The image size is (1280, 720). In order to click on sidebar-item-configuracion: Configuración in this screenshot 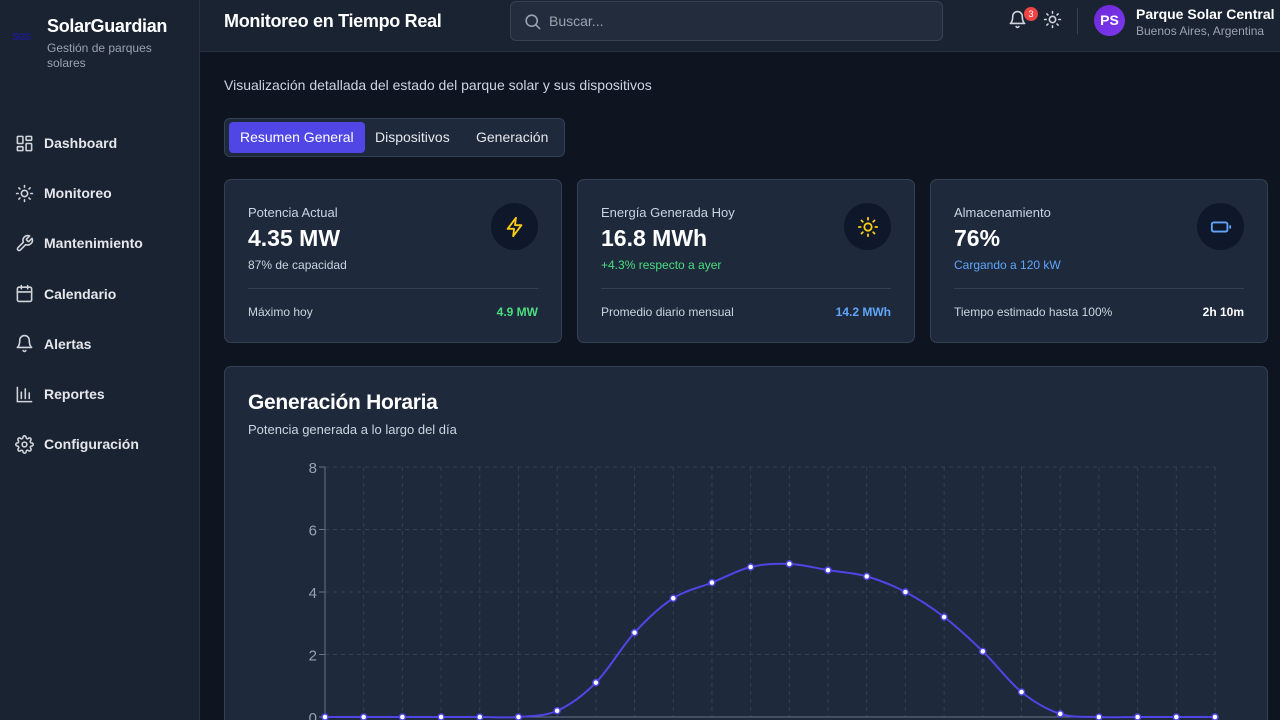, I will do `click(100, 444)`.